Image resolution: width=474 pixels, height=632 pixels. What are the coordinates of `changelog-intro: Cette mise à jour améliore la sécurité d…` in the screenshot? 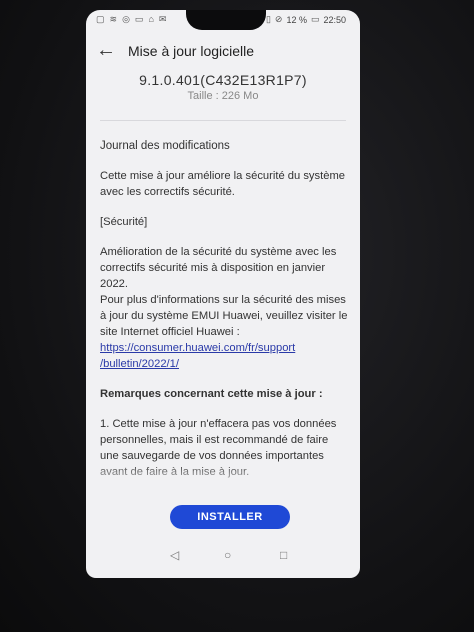 It's located at (222, 184).